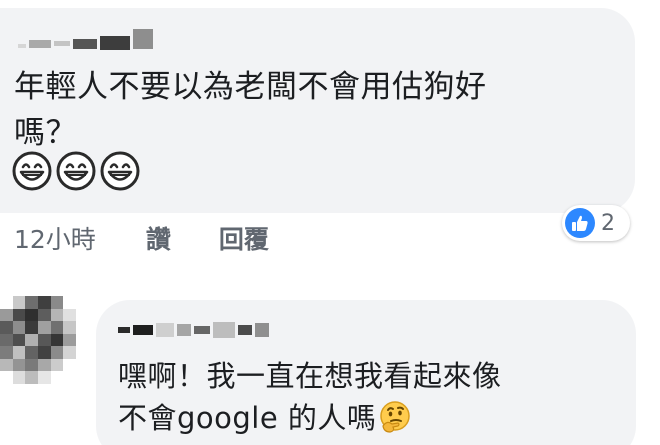 The image size is (660, 445). I want to click on like-button: 讚, so click(158, 238).